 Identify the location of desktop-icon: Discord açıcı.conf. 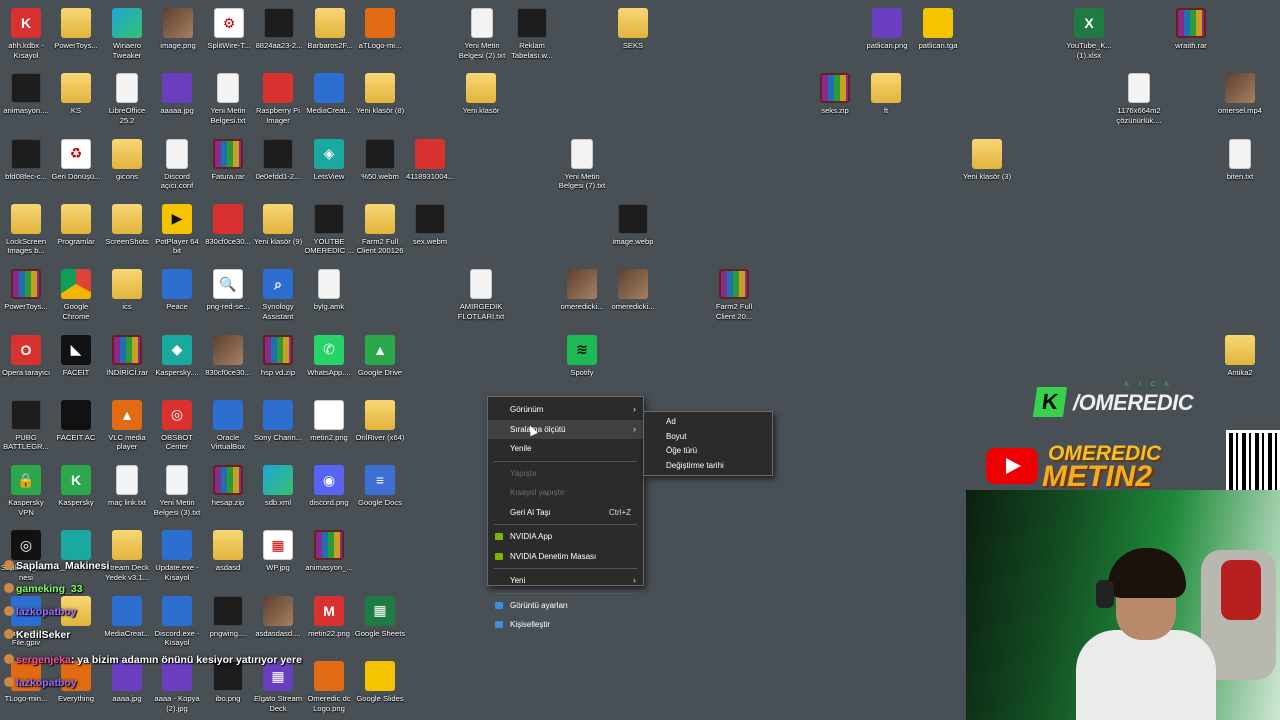
(177, 163).